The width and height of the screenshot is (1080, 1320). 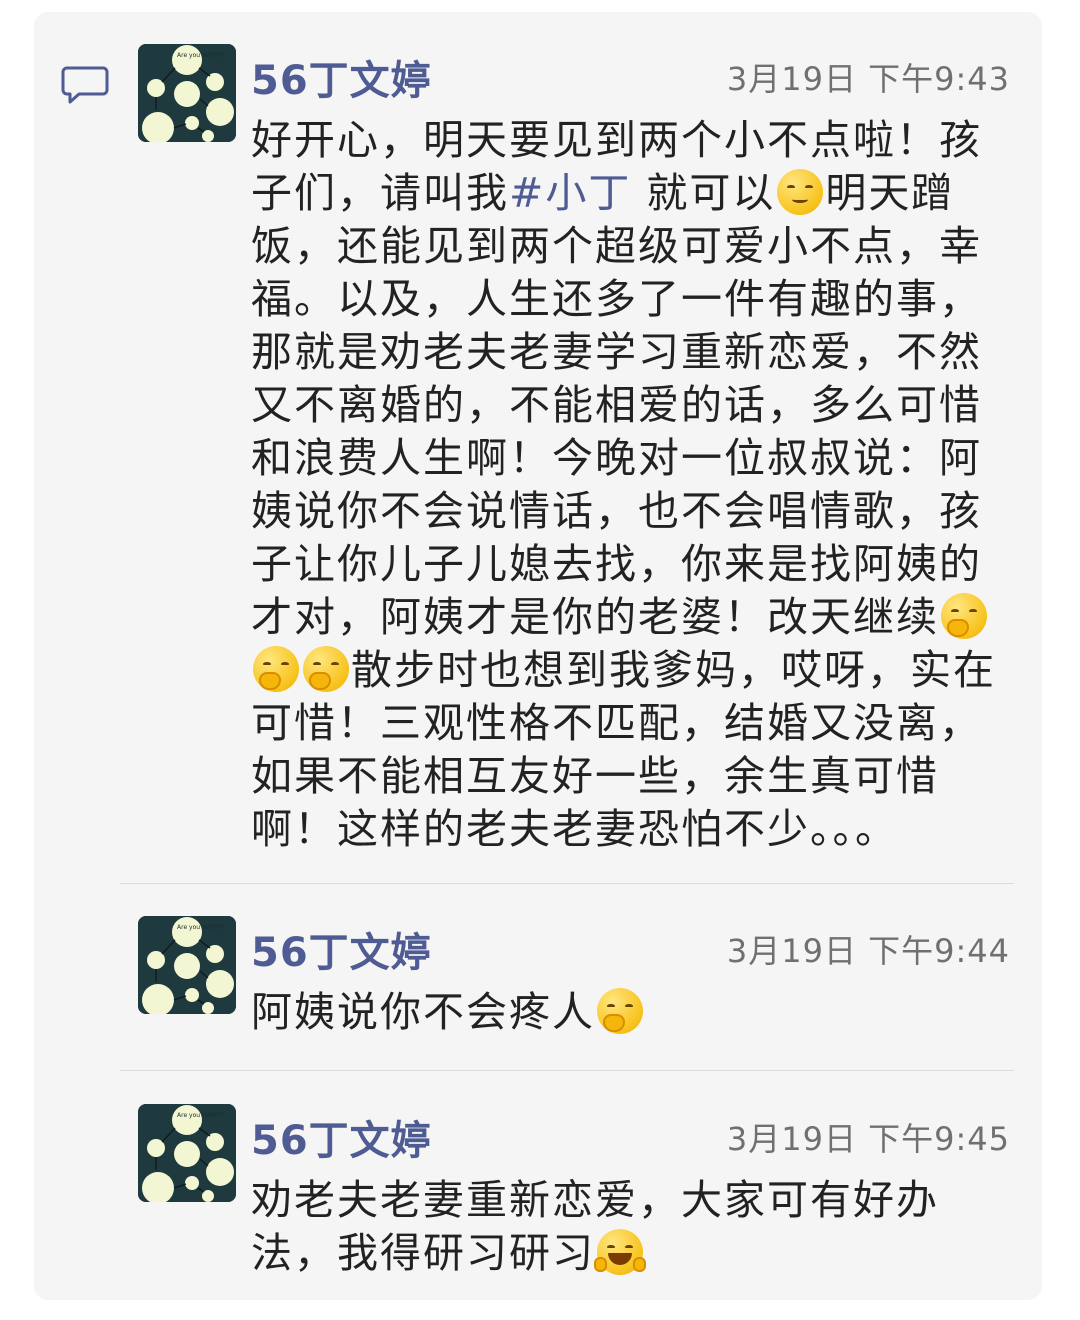 What do you see at coordinates (85, 85) in the screenshot?
I see `comment-icon` at bounding box center [85, 85].